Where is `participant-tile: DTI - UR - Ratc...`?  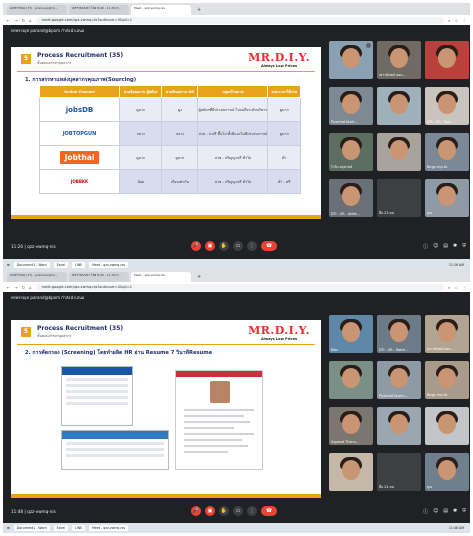
participant-tile: DTI - UR - Ratc... is located at coordinates (447, 106).